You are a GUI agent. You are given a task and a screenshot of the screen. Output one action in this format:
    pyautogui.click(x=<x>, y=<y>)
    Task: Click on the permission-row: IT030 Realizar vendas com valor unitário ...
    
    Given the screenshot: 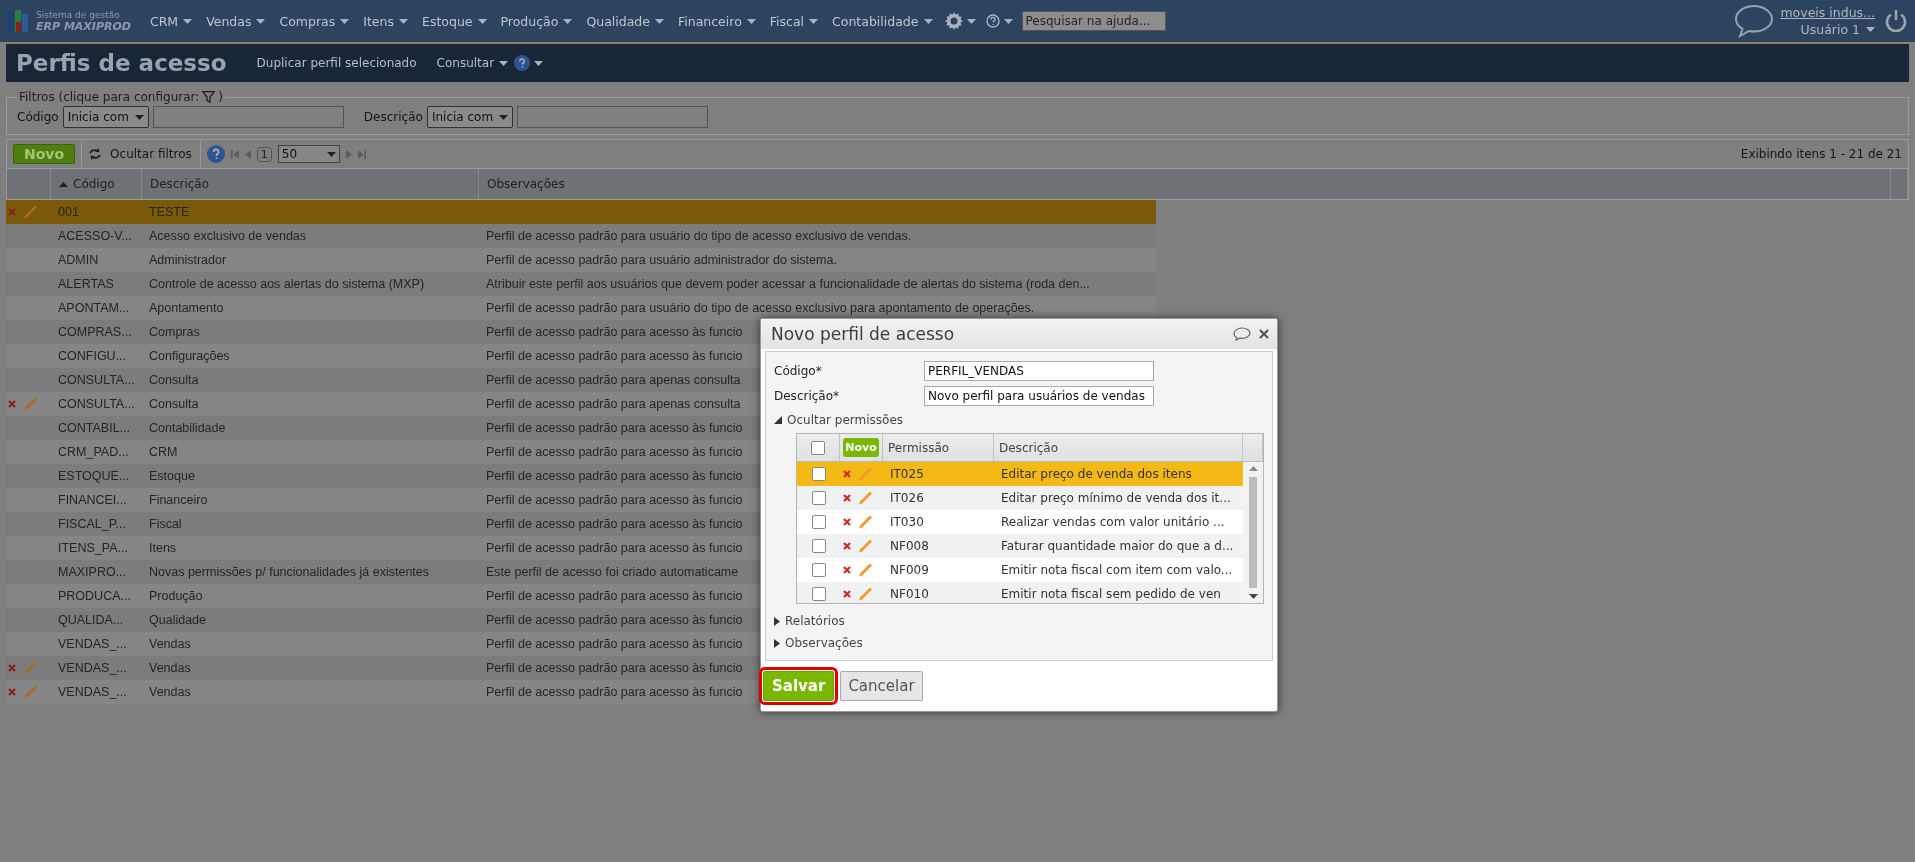 What is the action you would take?
    pyautogui.click(x=1020, y=522)
    